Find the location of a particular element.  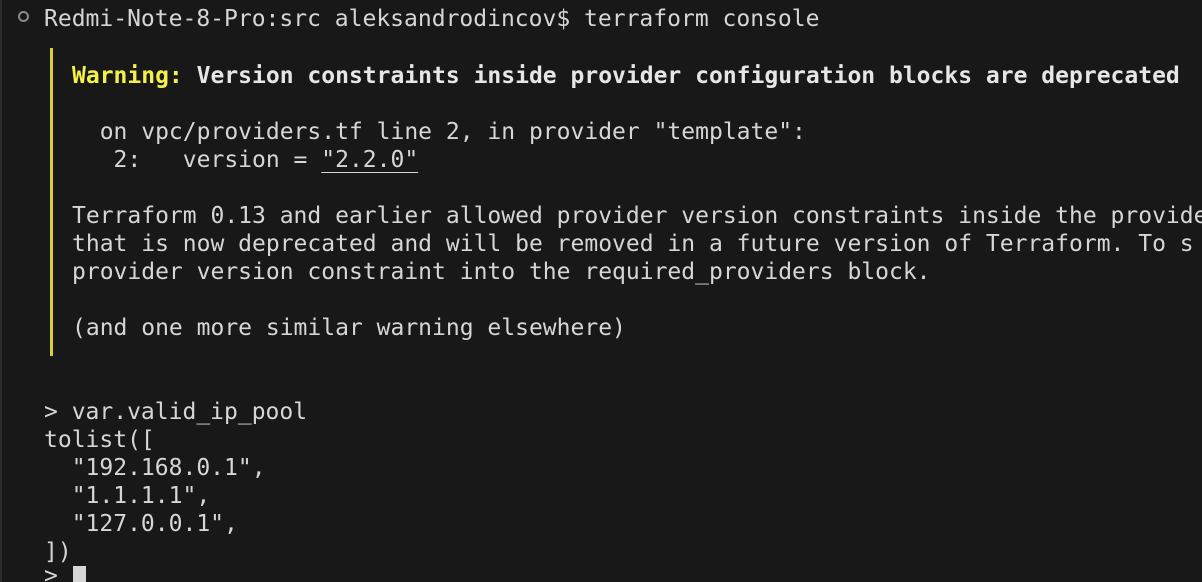

terminal-cursor is located at coordinates (79, 574).